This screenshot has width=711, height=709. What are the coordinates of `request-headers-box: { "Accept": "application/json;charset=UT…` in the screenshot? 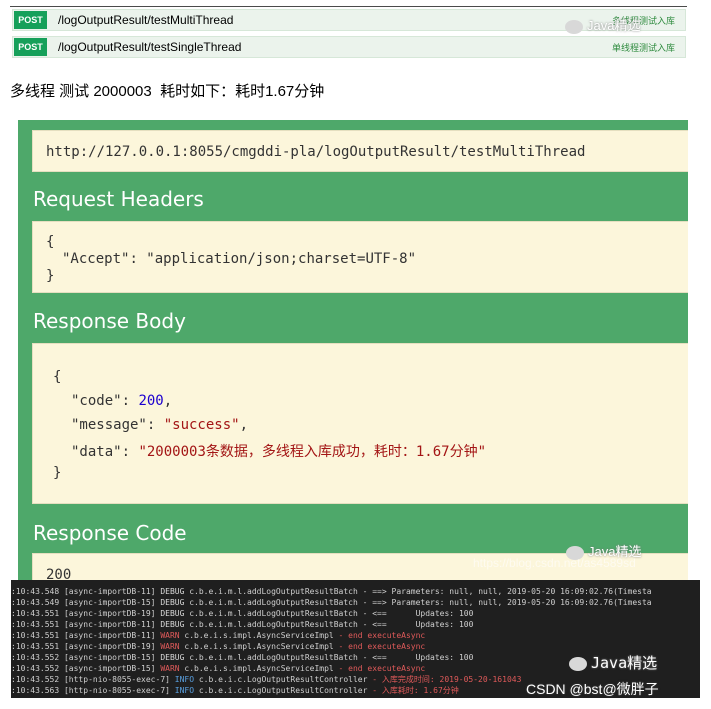 It's located at (360, 257).